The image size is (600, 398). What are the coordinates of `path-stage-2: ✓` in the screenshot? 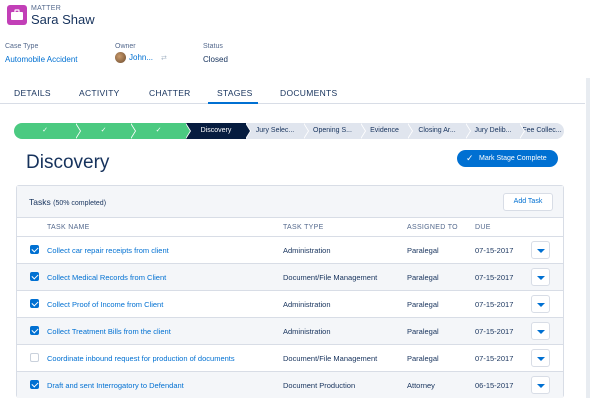 It's located at (103, 131).